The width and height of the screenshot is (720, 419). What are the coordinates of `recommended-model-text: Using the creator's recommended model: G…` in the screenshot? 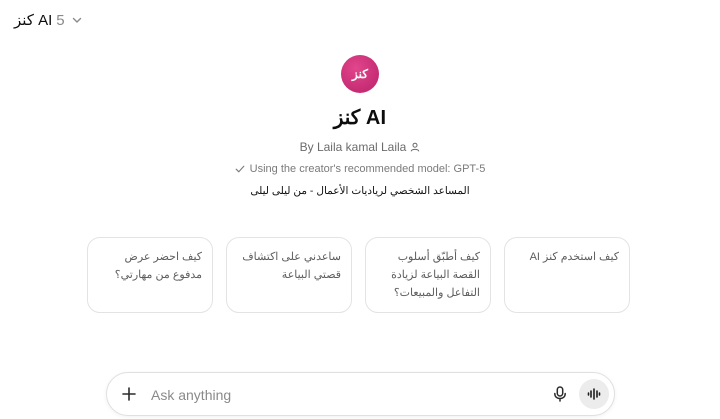 It's located at (367, 169).